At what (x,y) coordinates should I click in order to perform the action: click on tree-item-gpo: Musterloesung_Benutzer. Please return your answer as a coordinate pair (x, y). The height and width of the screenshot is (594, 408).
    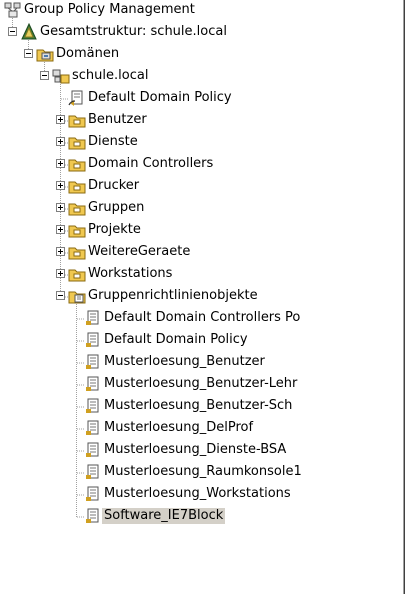
    Looking at the image, I should click on (201, 363).